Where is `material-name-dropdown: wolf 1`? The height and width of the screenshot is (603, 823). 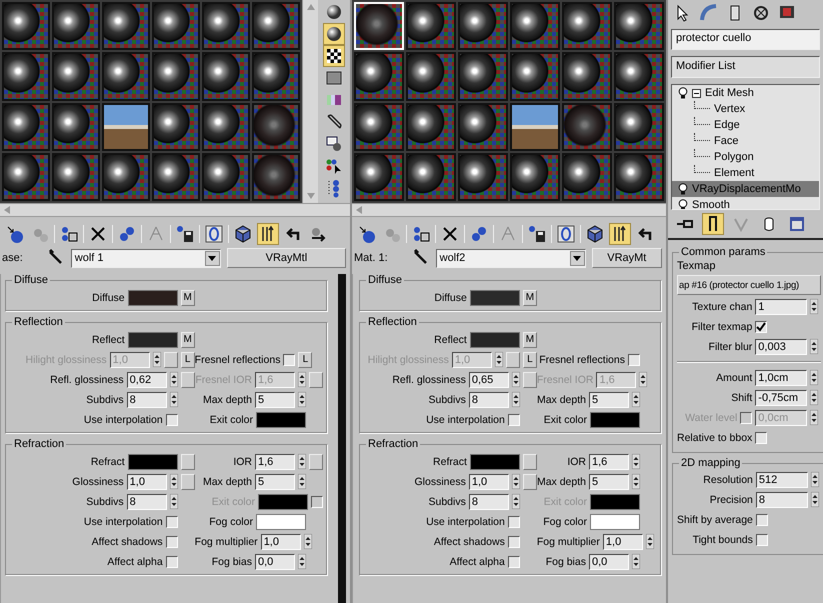
material-name-dropdown: wolf 1 is located at coordinates (145, 258).